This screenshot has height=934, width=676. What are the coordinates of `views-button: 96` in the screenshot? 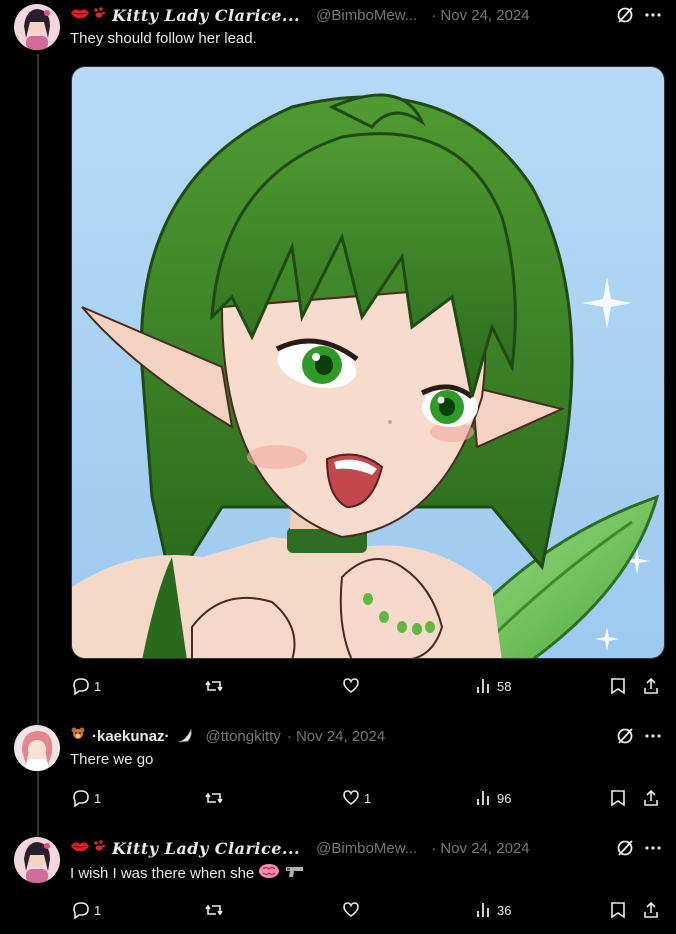 It's located at (493, 798).